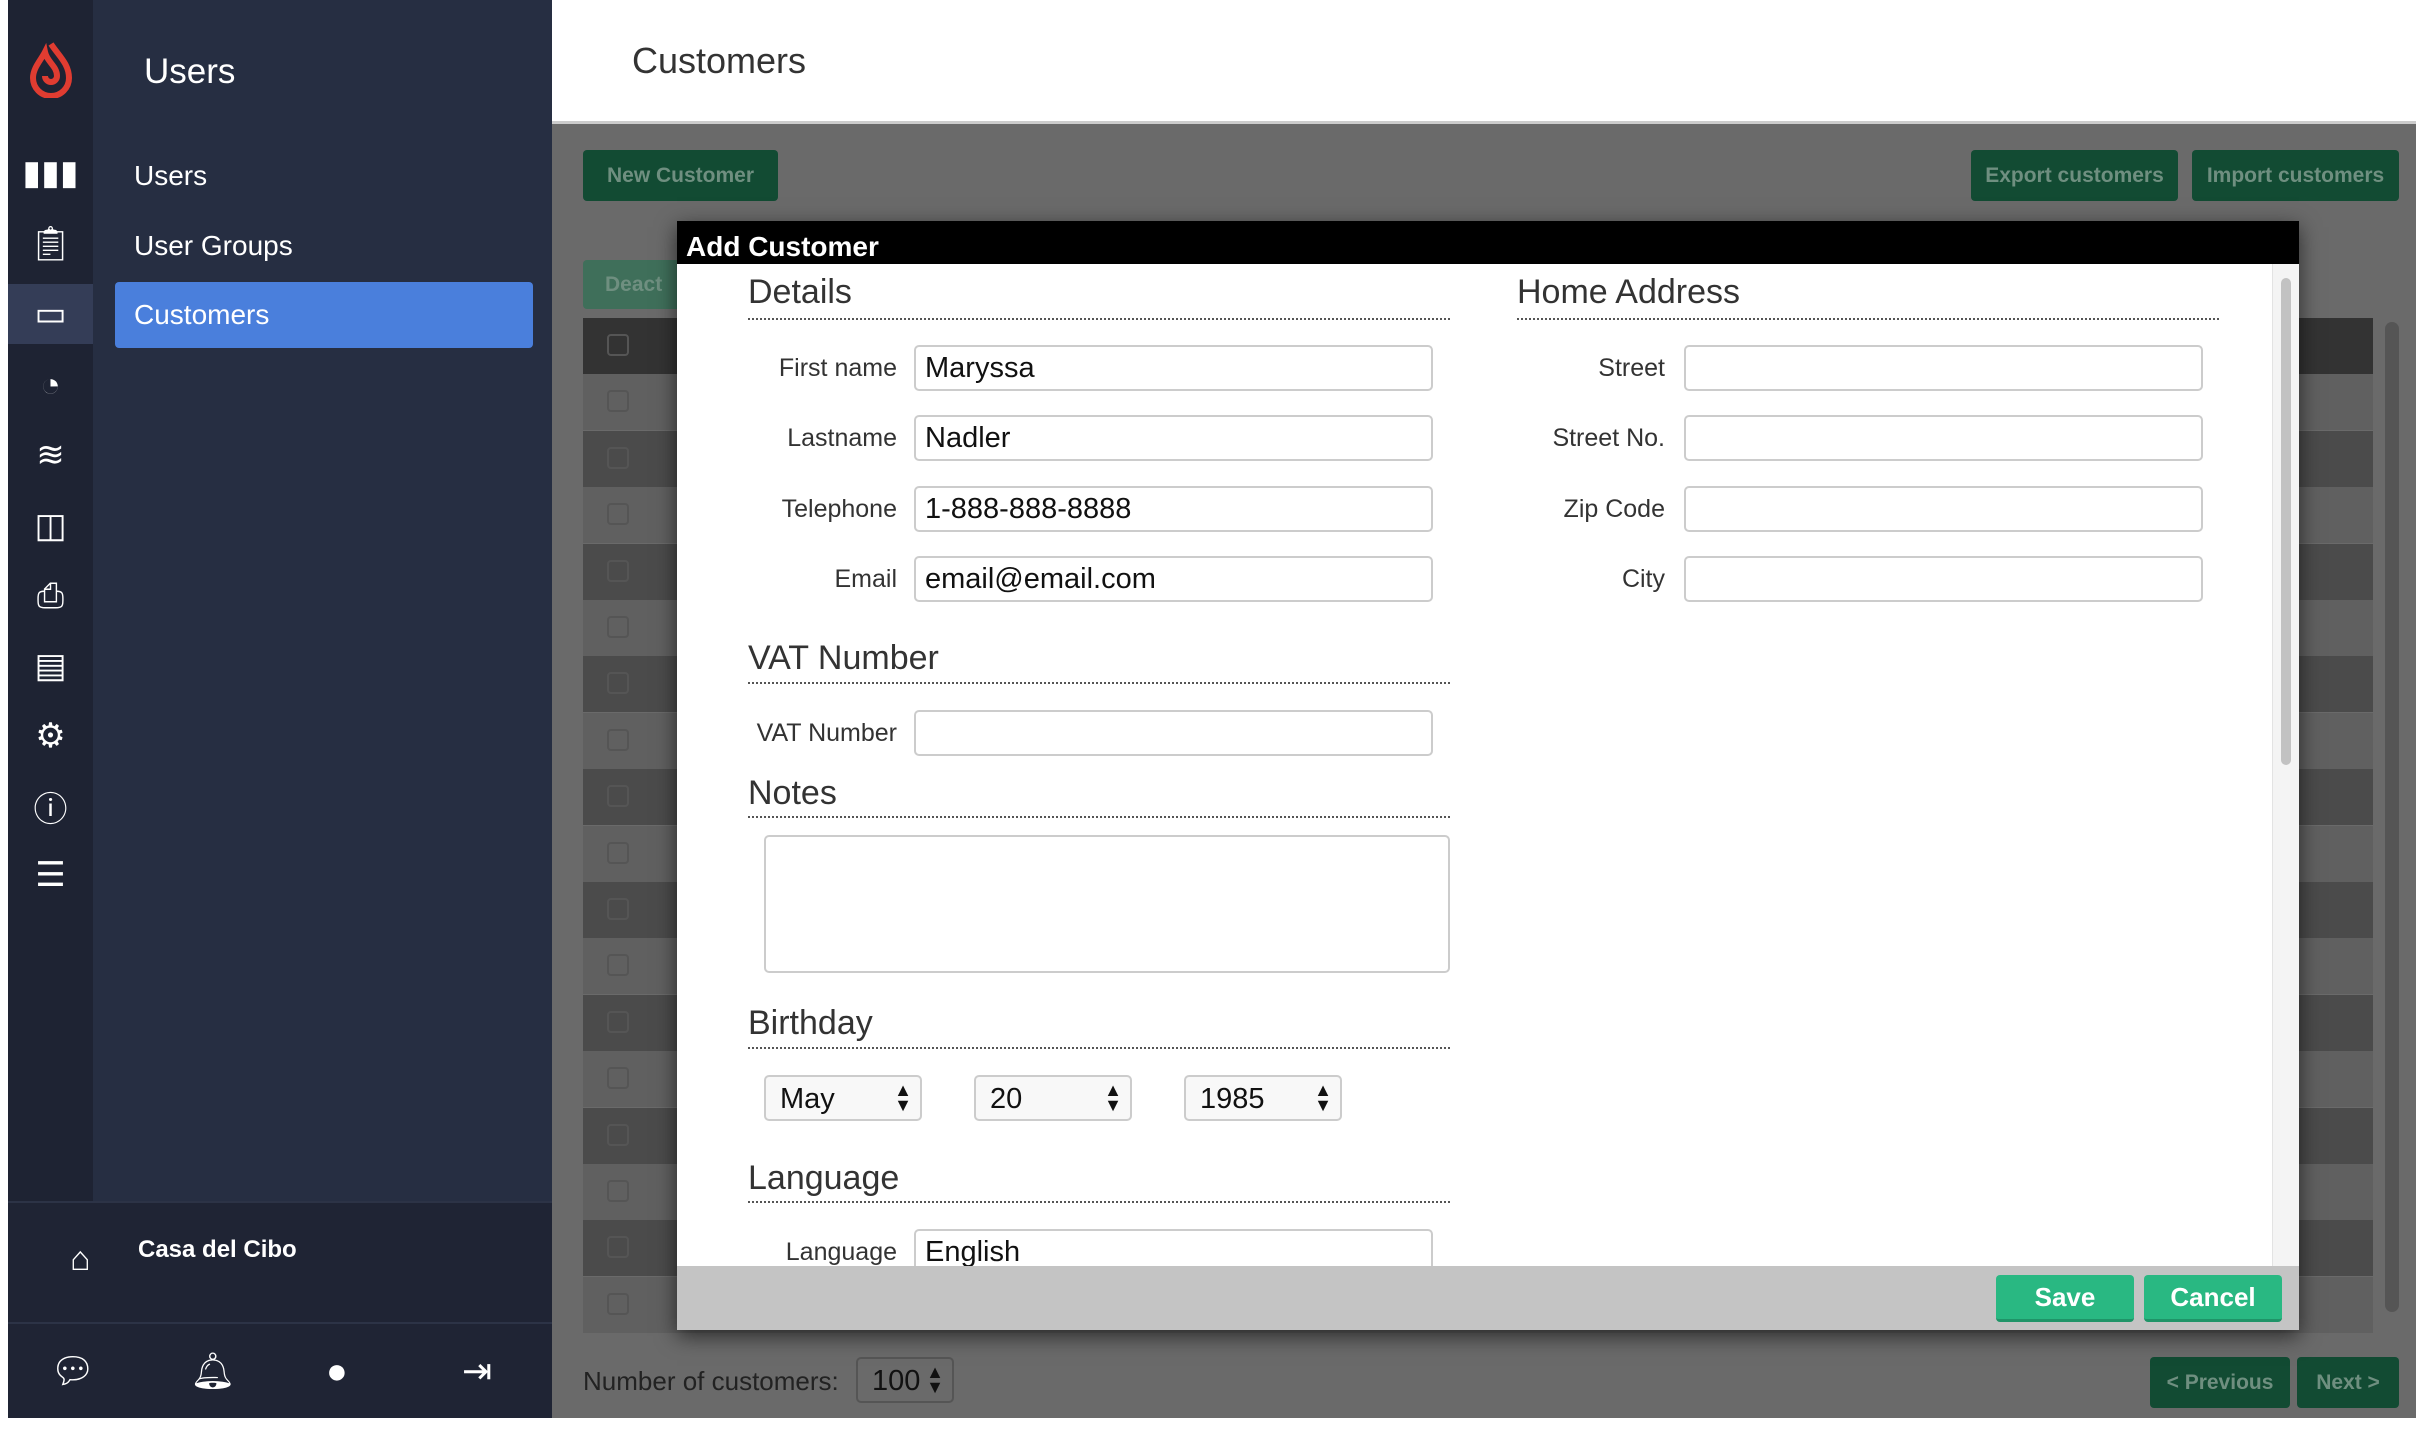  What do you see at coordinates (807, 1099) in the screenshot?
I see `month-value: May` at bounding box center [807, 1099].